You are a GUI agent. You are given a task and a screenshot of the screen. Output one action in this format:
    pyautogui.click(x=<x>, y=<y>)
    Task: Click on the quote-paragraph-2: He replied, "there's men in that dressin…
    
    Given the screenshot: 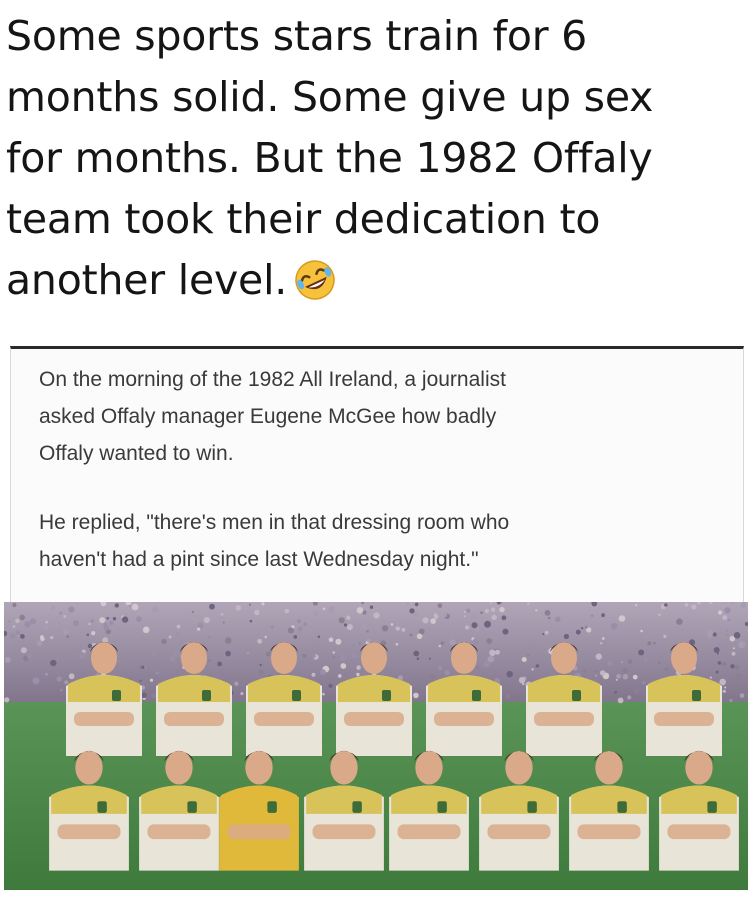 What is the action you would take?
    pyautogui.click(x=274, y=541)
    